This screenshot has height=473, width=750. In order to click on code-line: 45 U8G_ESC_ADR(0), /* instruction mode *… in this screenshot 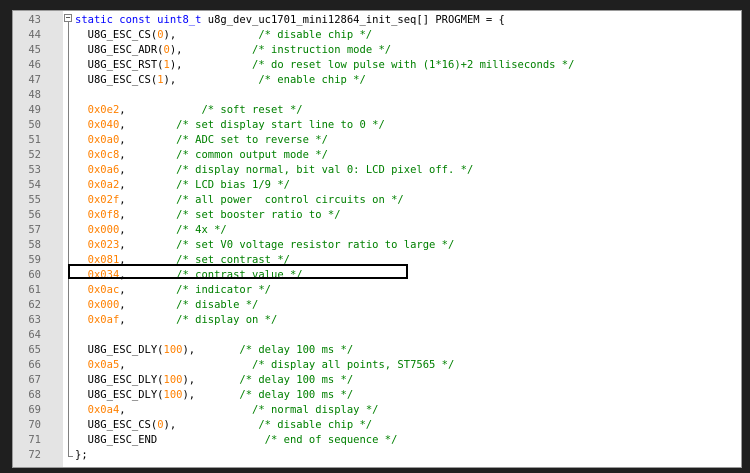, I will do `click(377, 50)`.